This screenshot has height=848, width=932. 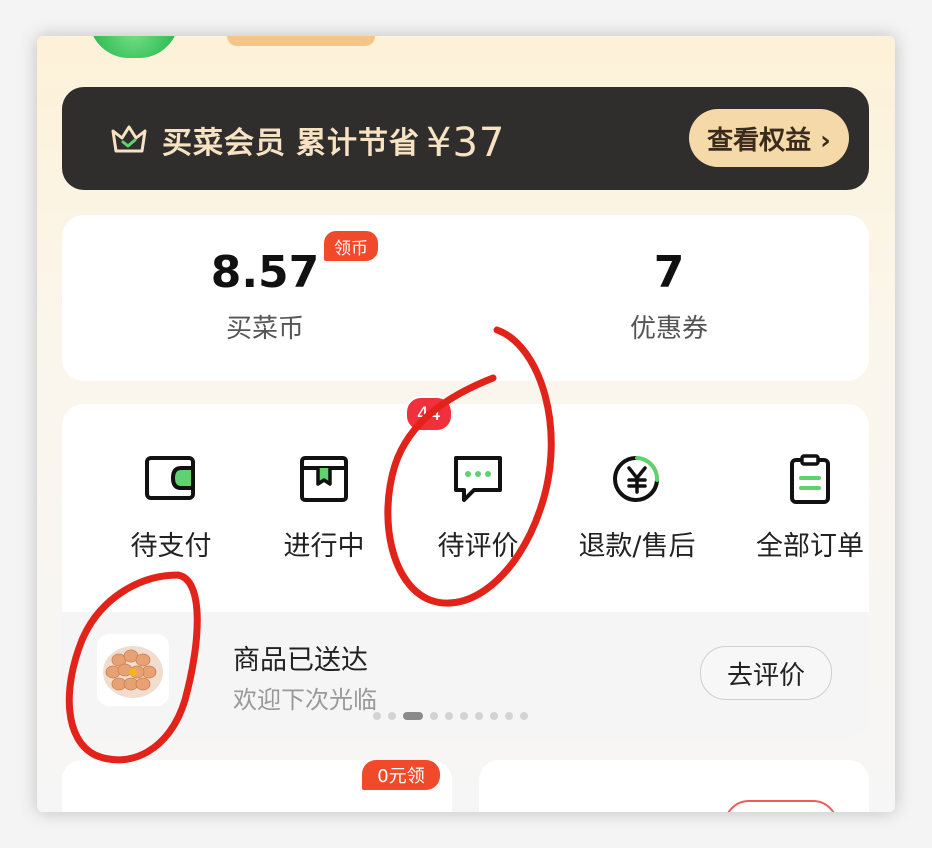 What do you see at coordinates (810, 546) in the screenshot?
I see `order-label: 全部订单` at bounding box center [810, 546].